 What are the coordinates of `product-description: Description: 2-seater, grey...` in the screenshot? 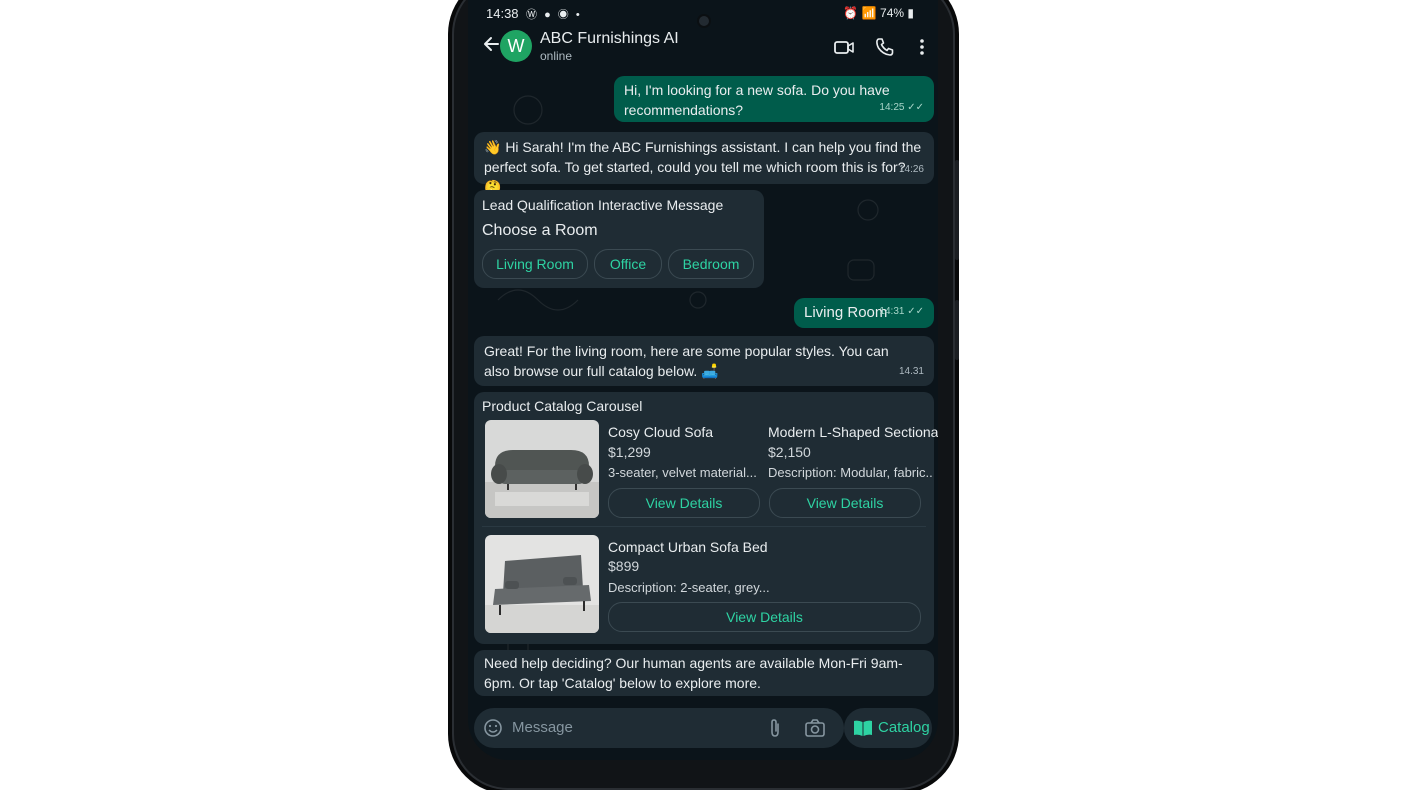 It's located at (689, 587).